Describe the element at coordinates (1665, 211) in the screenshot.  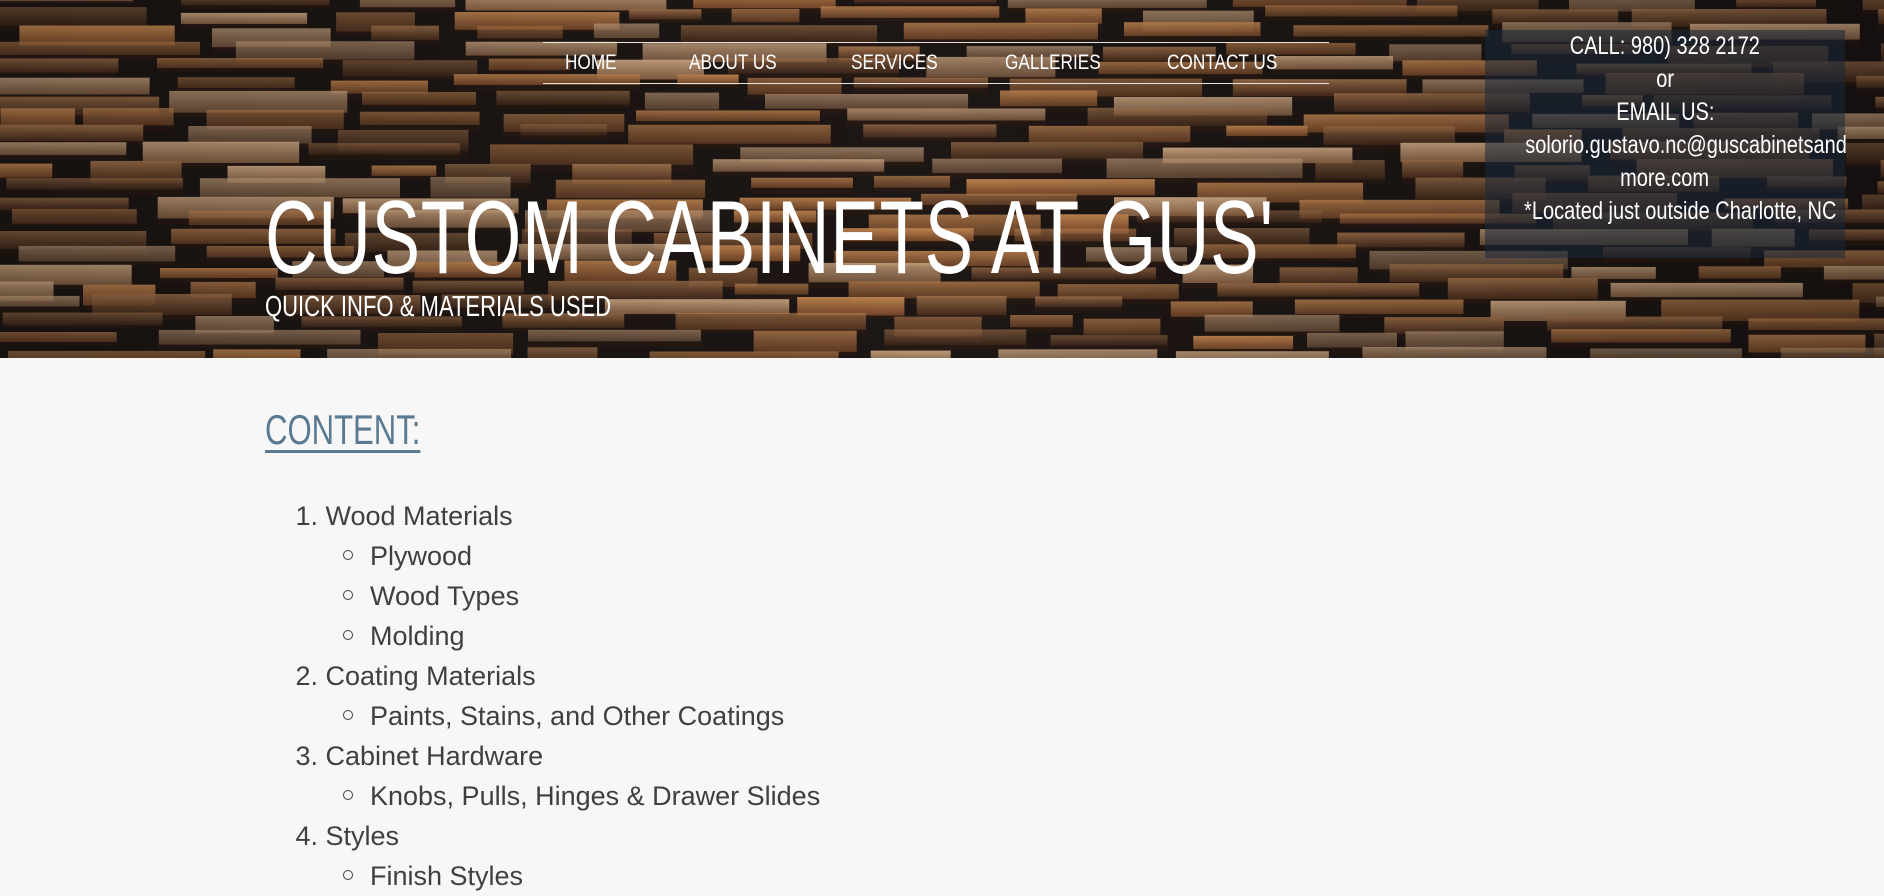
I see `location-note: *Located just outside Charlotte, NC` at that location.